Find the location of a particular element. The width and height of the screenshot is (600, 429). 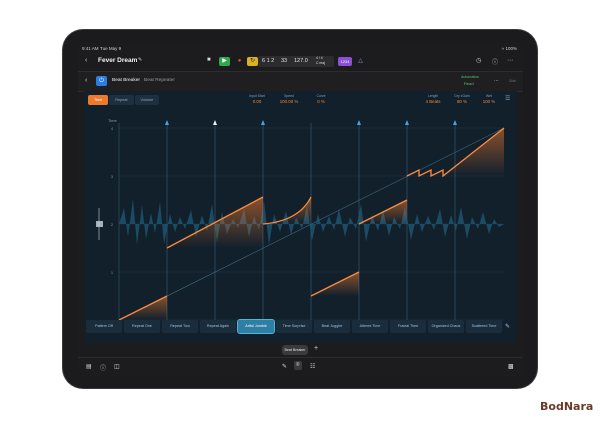

preset-scattered-time: Scattered Time is located at coordinates (484, 326).